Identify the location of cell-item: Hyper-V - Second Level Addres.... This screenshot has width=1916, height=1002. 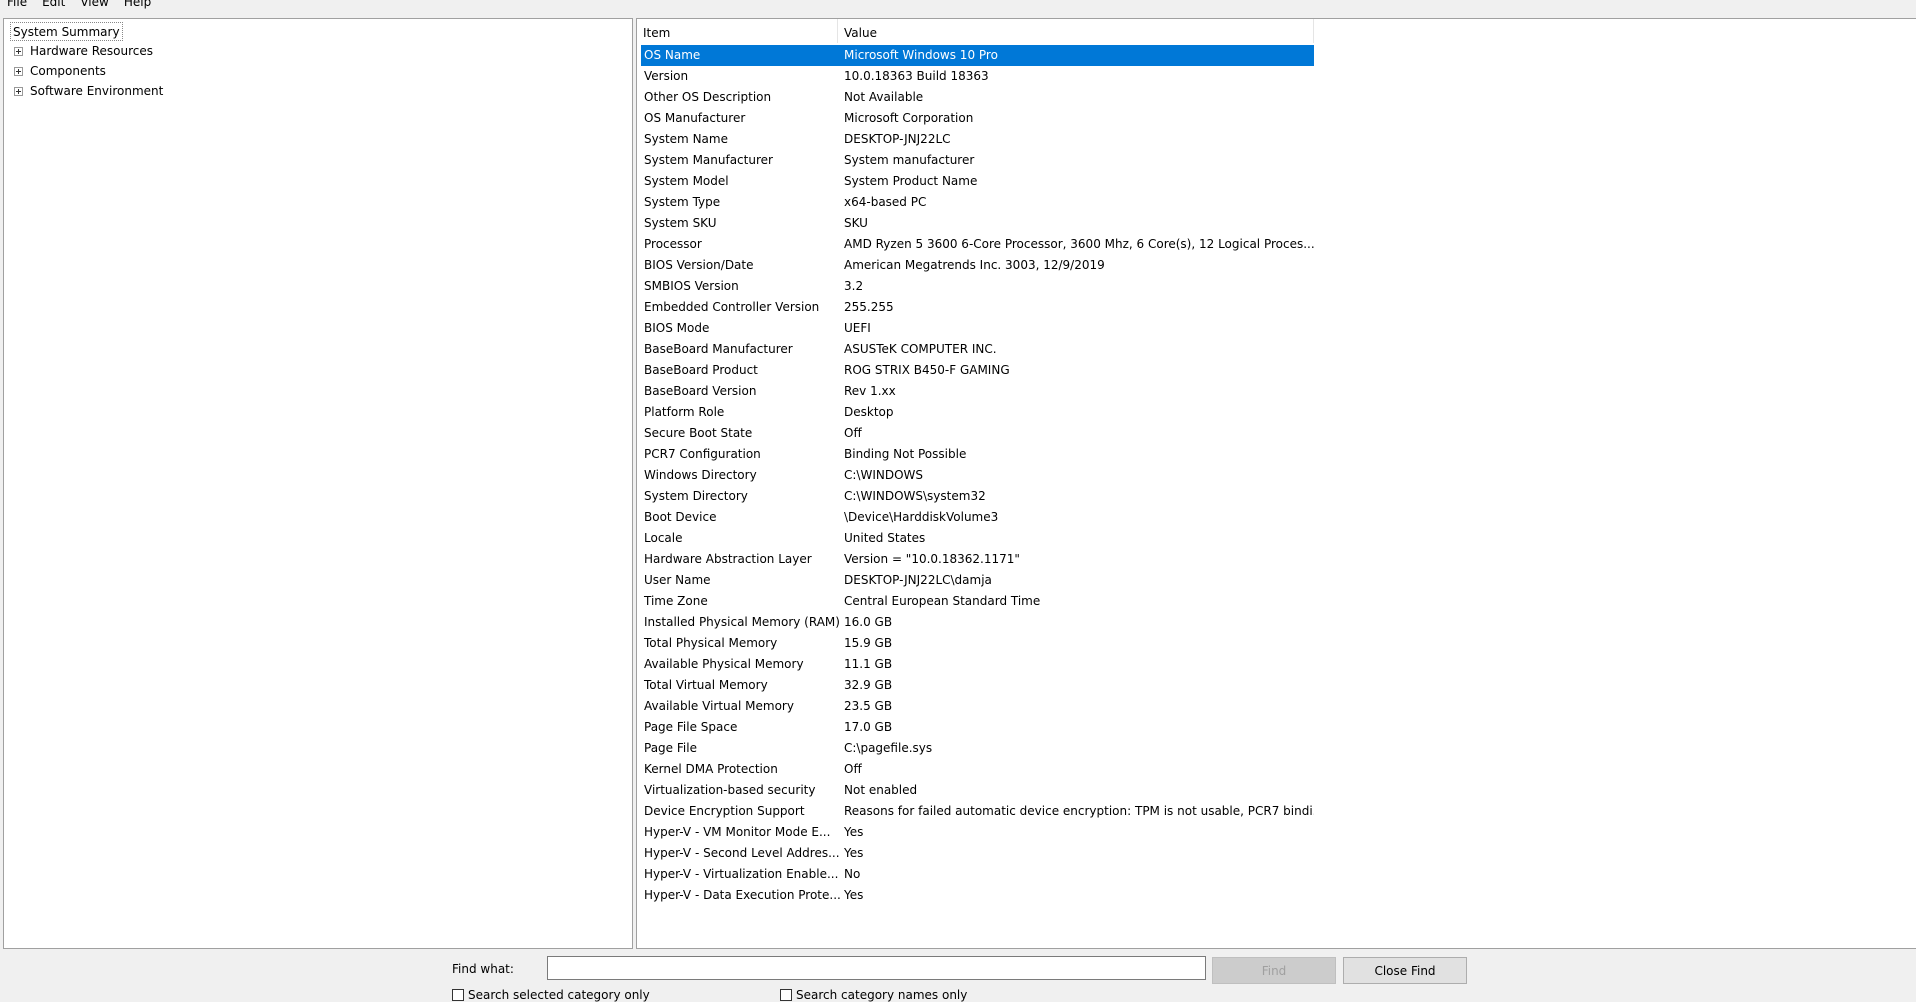
(742, 853).